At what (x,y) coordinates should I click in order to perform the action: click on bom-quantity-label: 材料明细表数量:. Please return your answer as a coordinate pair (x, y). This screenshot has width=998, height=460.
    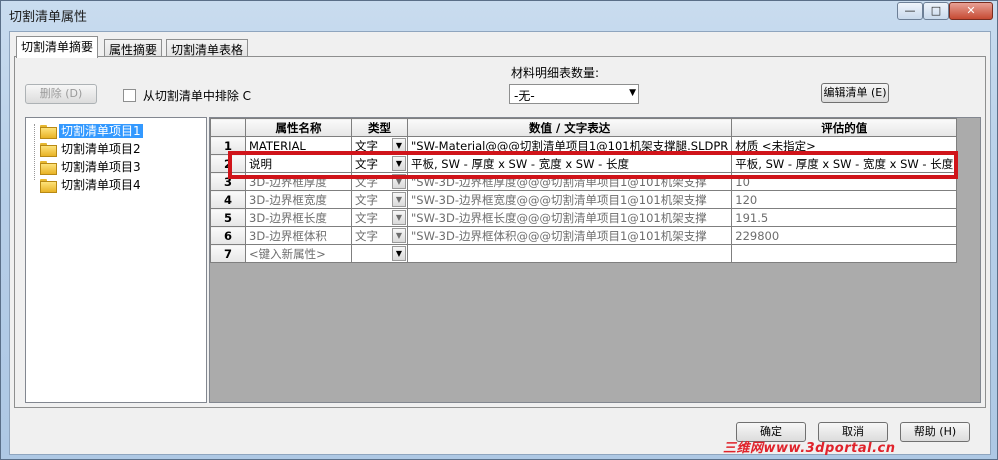
    Looking at the image, I should click on (555, 73).